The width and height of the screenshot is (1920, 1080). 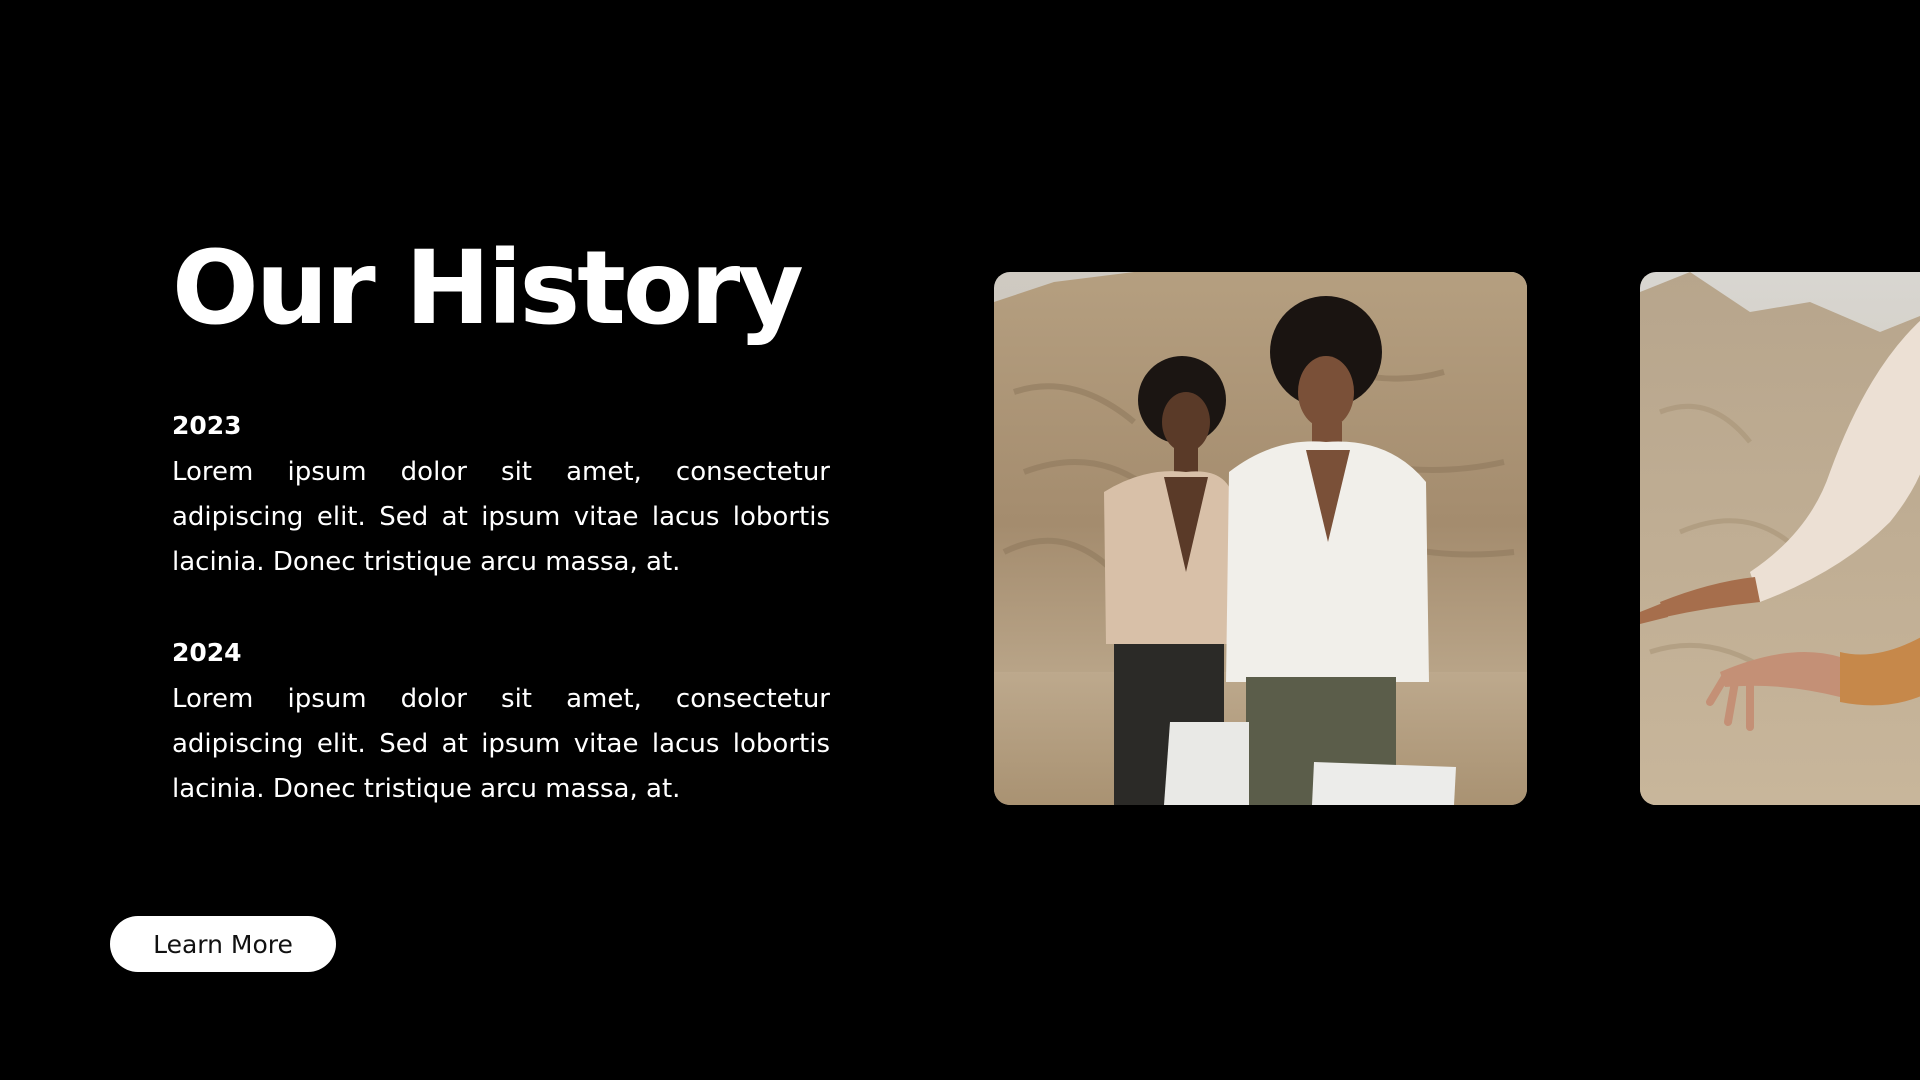 I want to click on photo-hands-reaching-desert-icon, so click(x=1780, y=538).